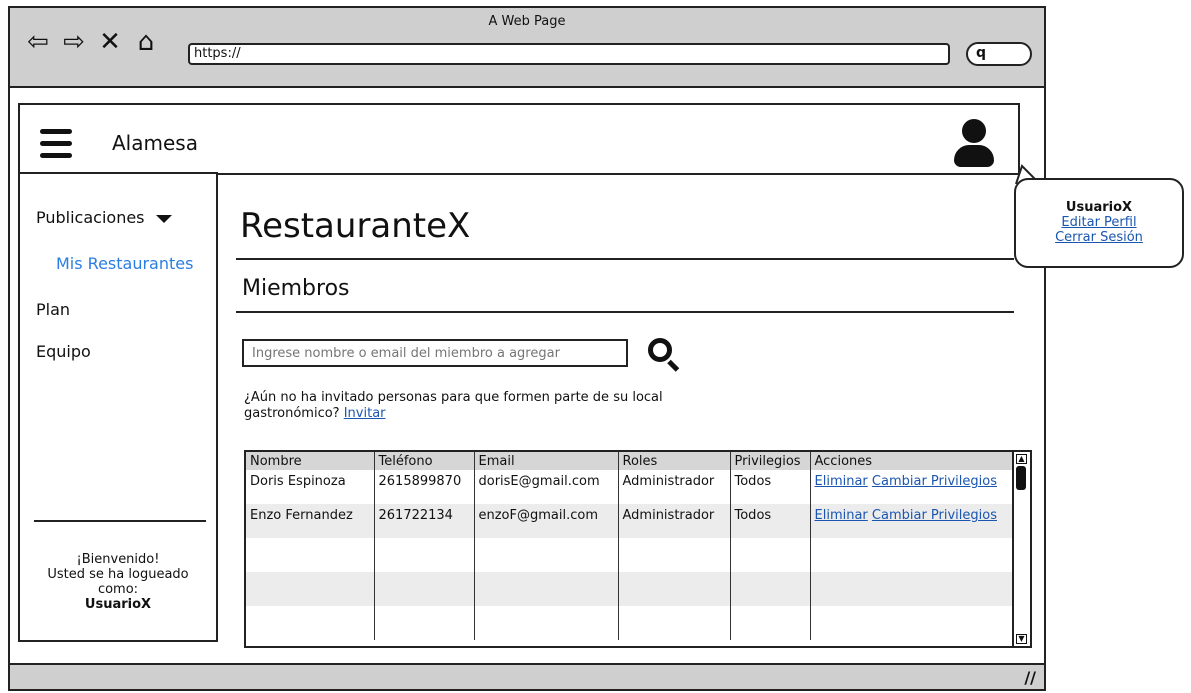 This screenshot has height=693, width=1191. What do you see at coordinates (435, 353) in the screenshot?
I see `member-search-input` at bounding box center [435, 353].